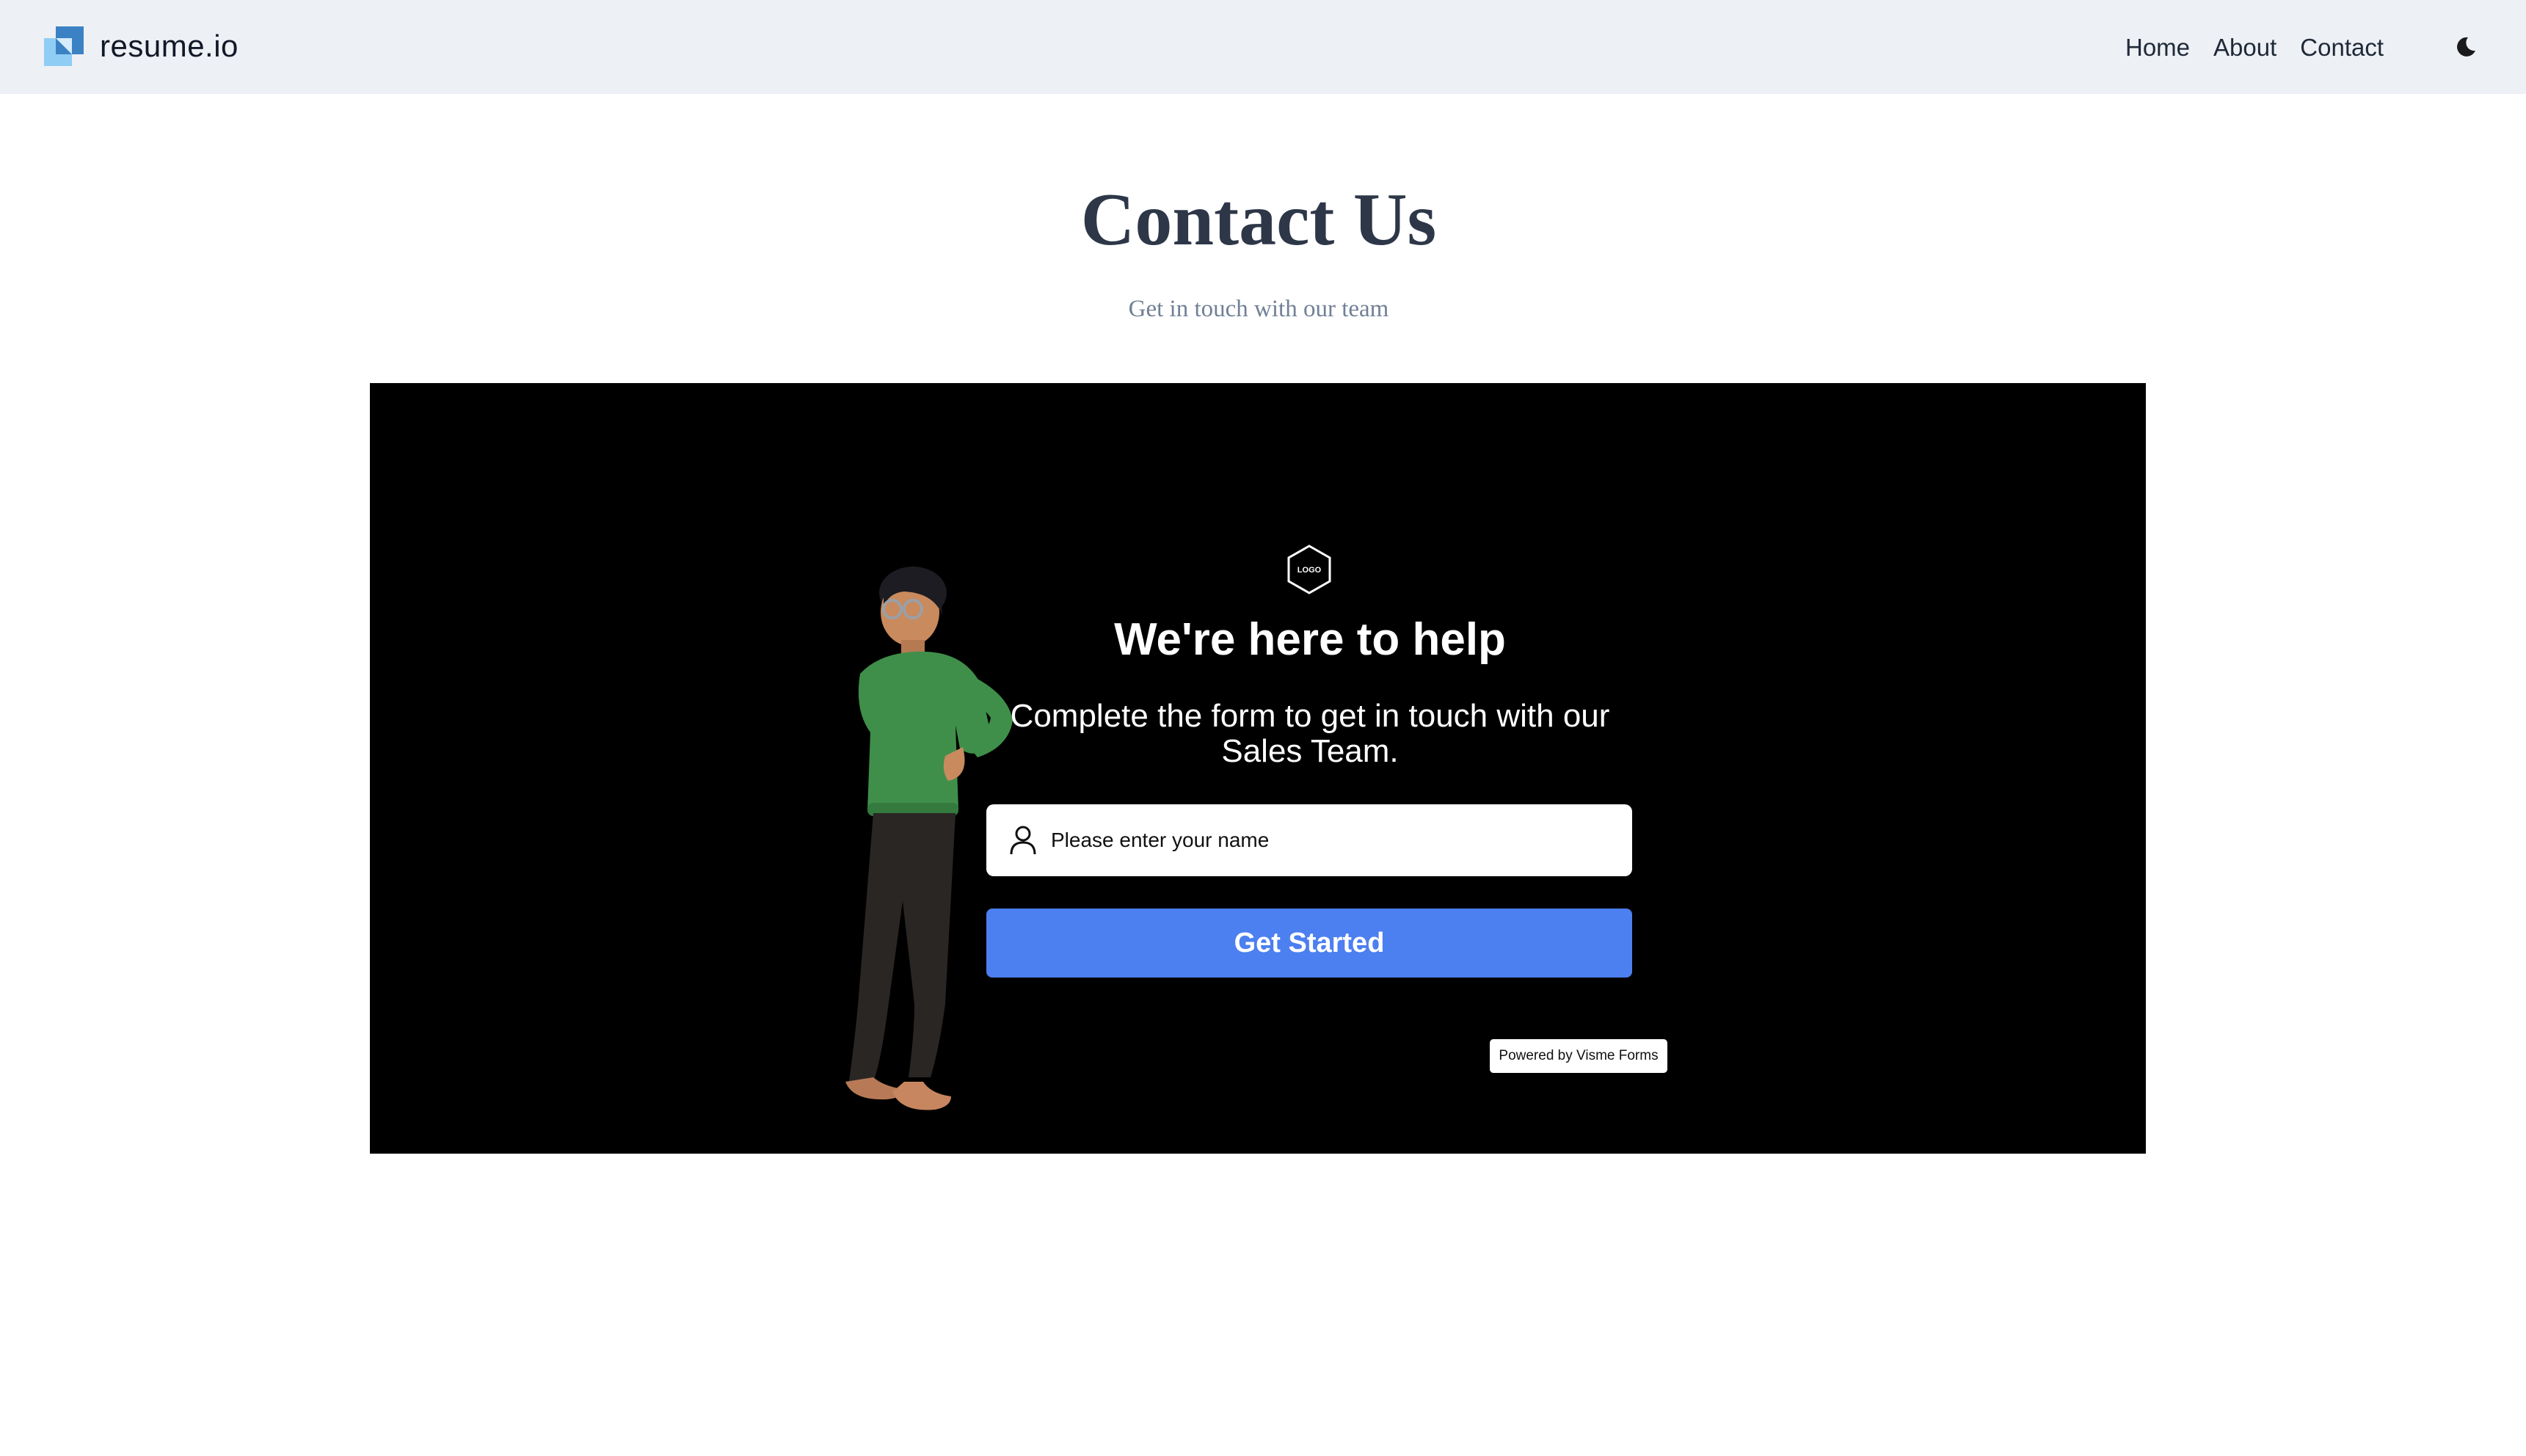  What do you see at coordinates (169, 46) in the screenshot?
I see `brand-name: resume.io` at bounding box center [169, 46].